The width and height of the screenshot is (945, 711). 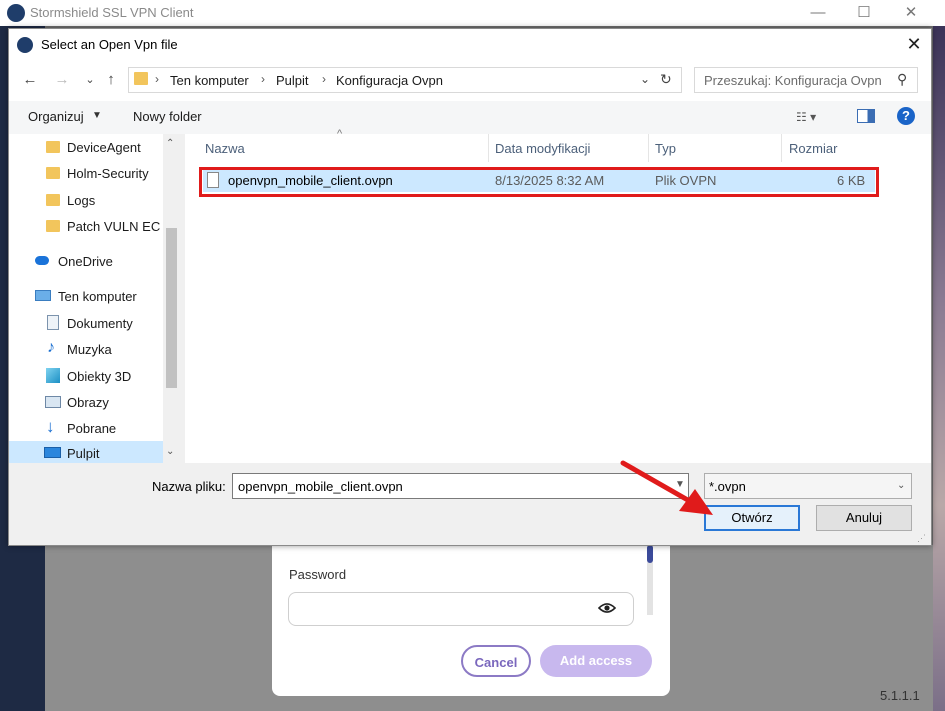 What do you see at coordinates (42, 260) in the screenshot?
I see `cloud-icon` at bounding box center [42, 260].